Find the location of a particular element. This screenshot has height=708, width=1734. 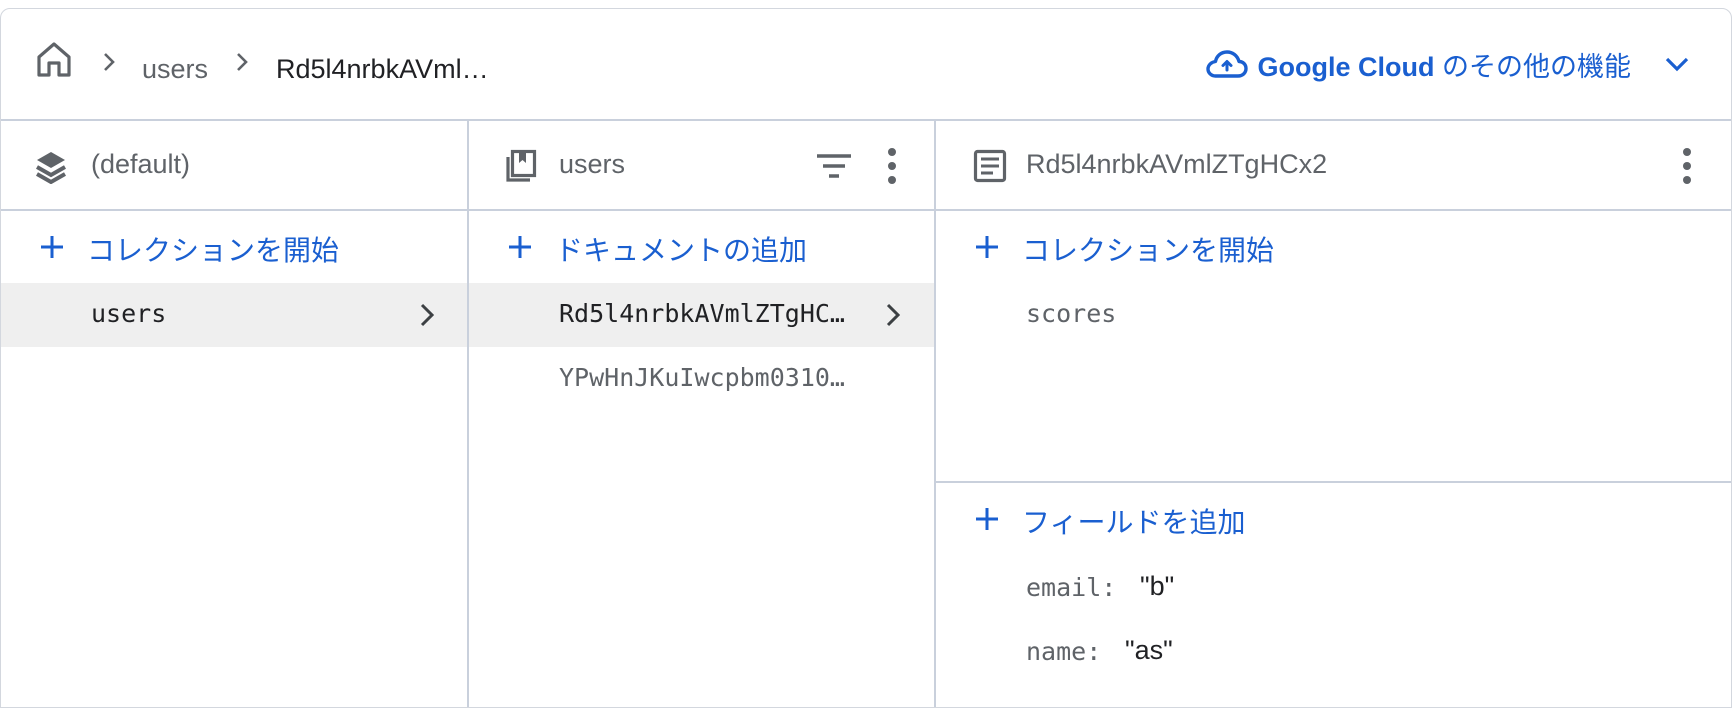

fields-section: フィールドを追加 email: "b" name: "as" is located at coordinates (1333, 583).